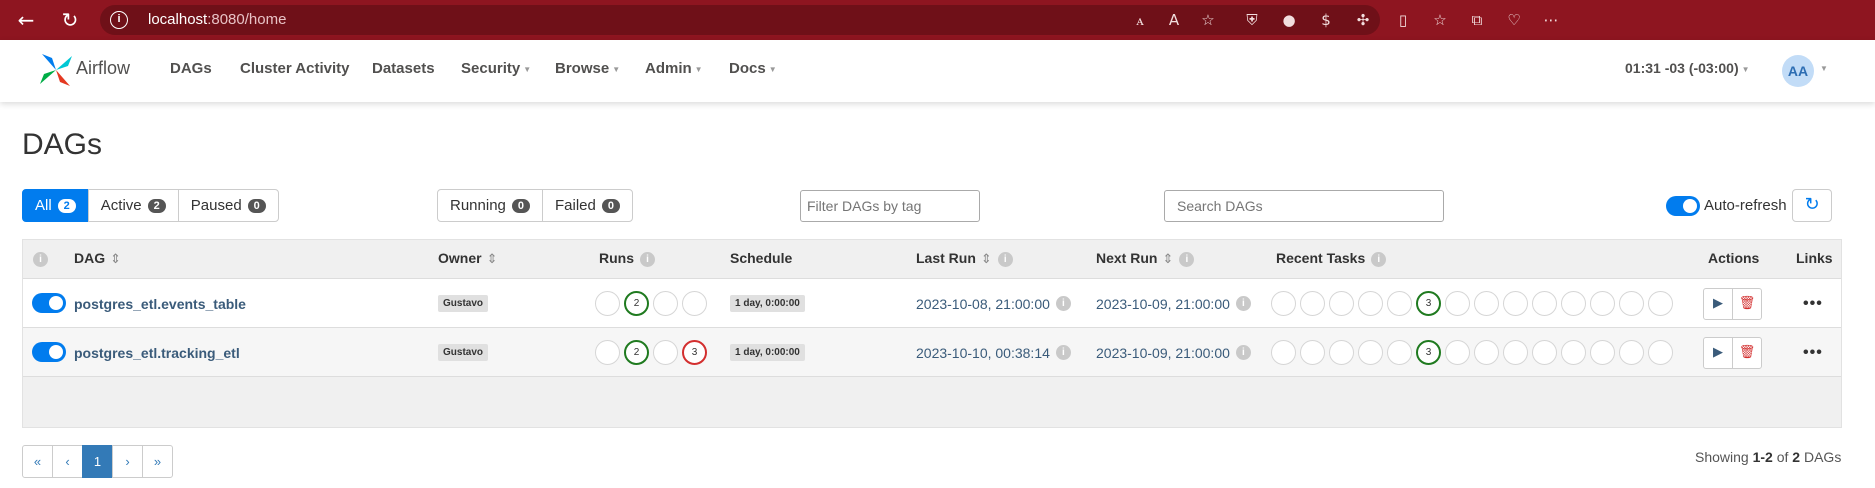  I want to click on site-info-icon: i, so click(119, 20).